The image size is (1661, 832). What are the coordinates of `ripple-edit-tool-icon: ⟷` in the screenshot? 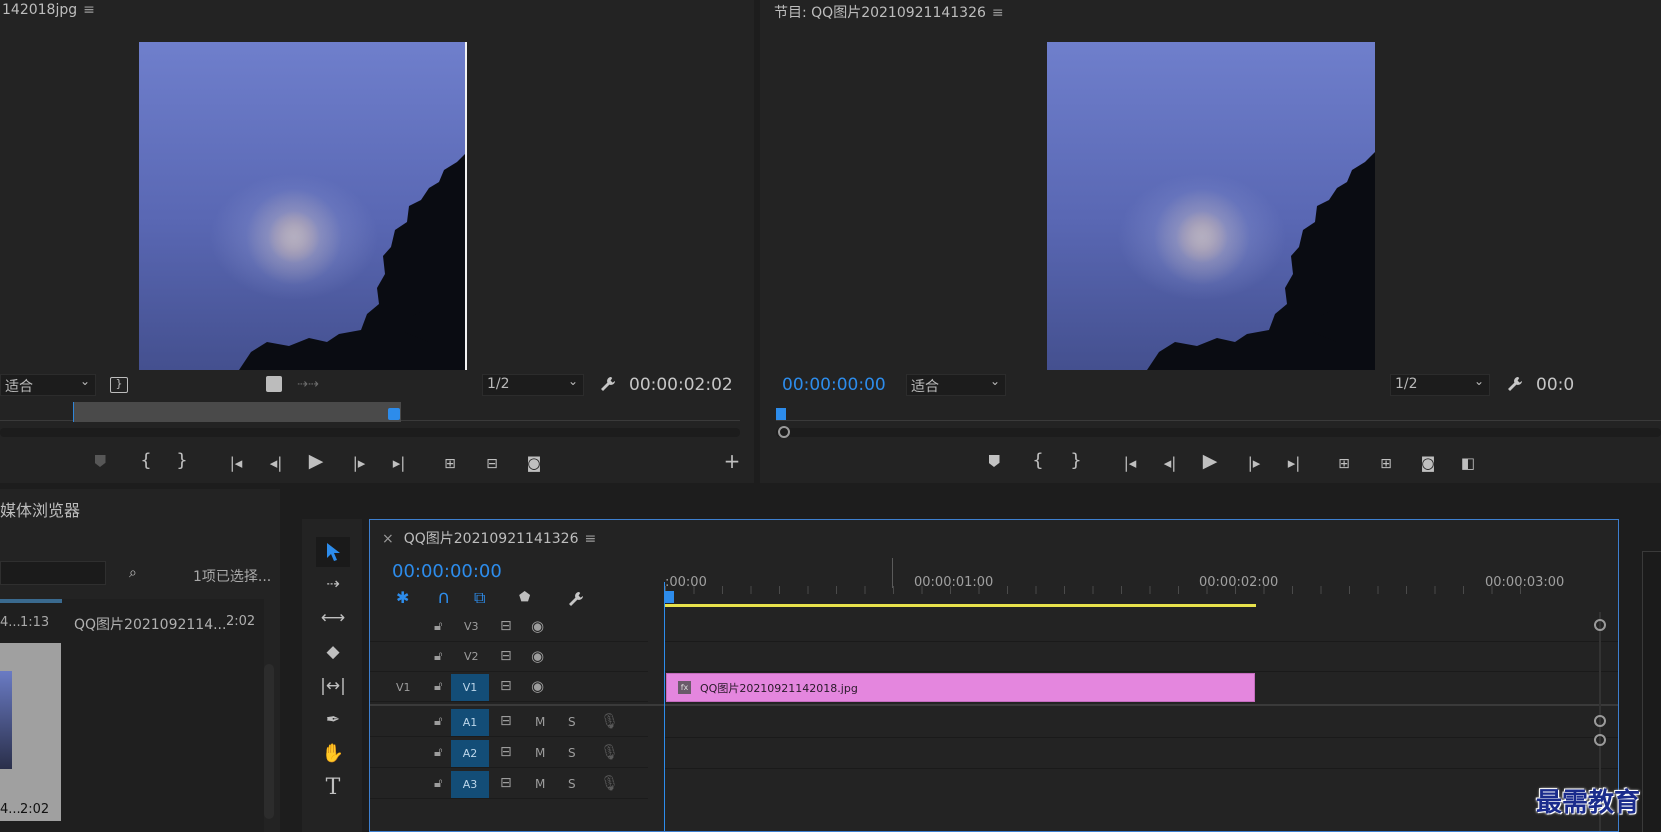 It's located at (333, 618).